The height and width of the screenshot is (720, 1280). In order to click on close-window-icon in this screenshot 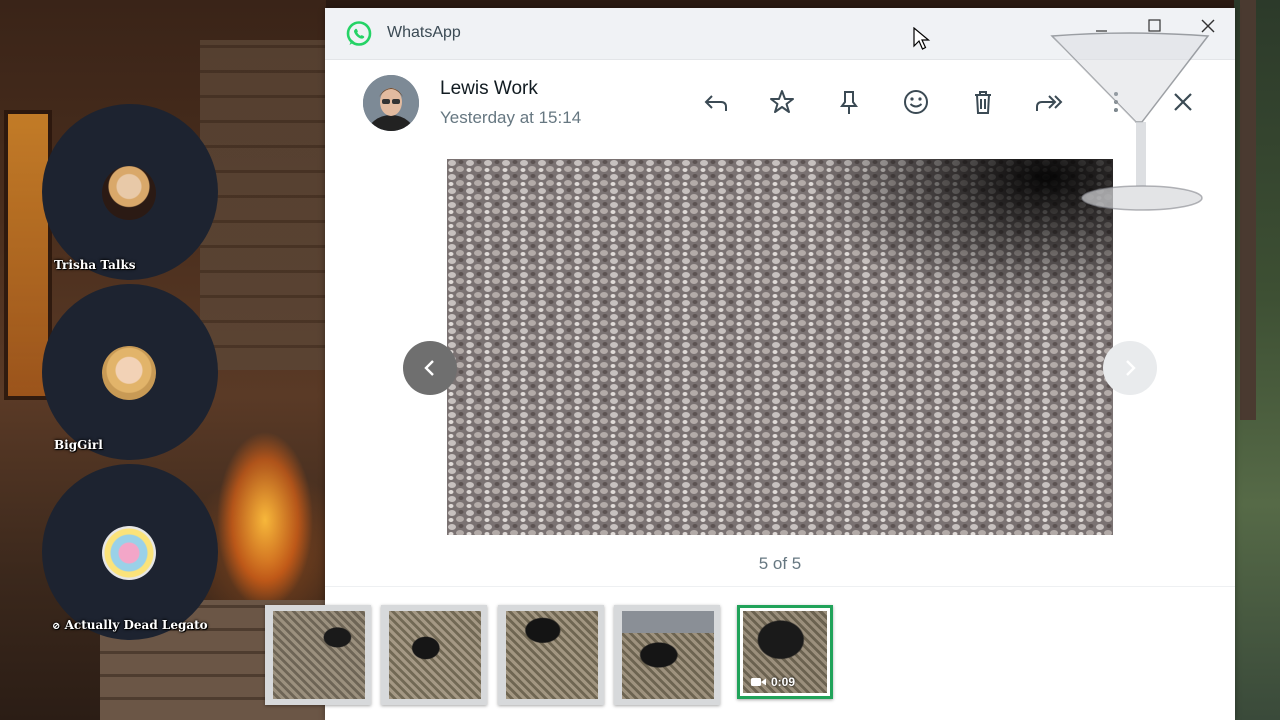, I will do `click(1208, 27)`.